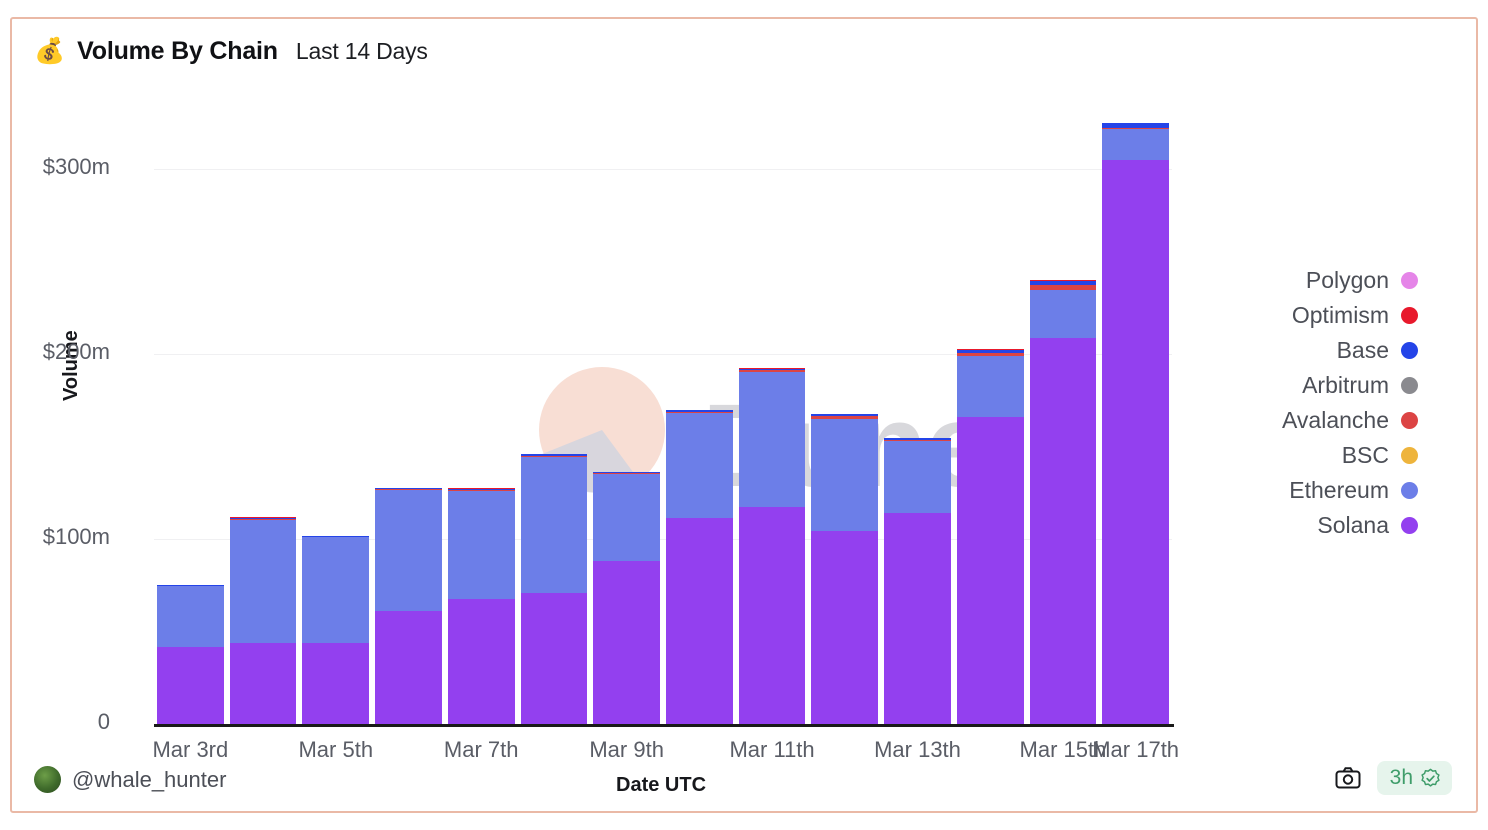  What do you see at coordinates (1353, 525) in the screenshot?
I see `legend-item-label: Solana` at bounding box center [1353, 525].